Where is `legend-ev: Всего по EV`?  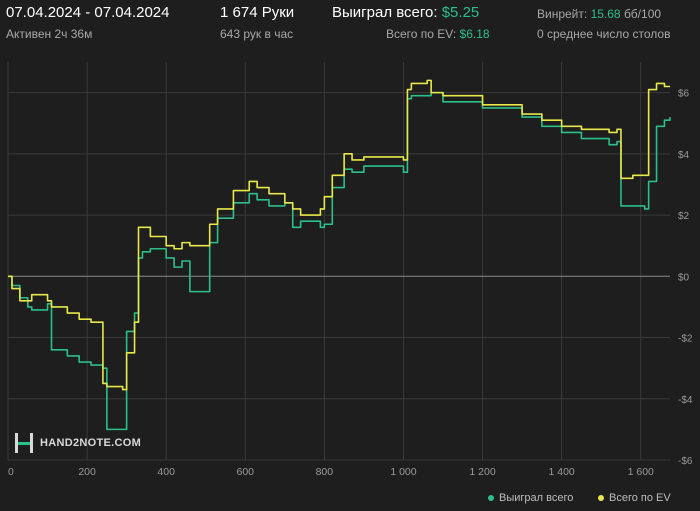 legend-ev: Всего по EV is located at coordinates (634, 498).